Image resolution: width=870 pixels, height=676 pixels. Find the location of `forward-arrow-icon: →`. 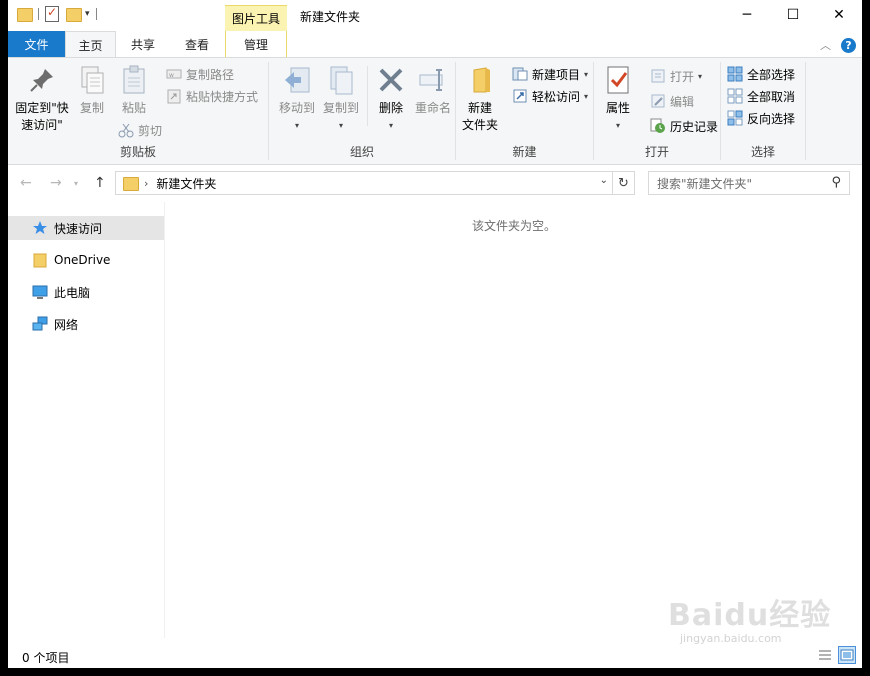

forward-arrow-icon: → is located at coordinates (56, 183).